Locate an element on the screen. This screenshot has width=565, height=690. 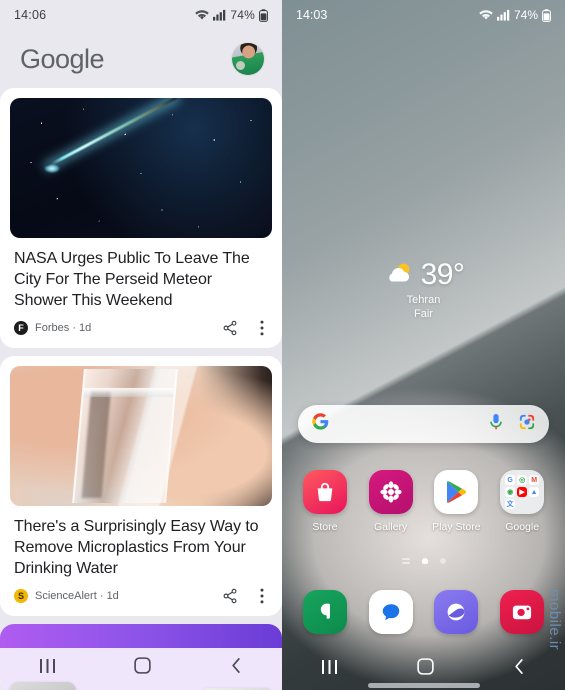
meteor-night-sky-photo is located at coordinates (141, 168).